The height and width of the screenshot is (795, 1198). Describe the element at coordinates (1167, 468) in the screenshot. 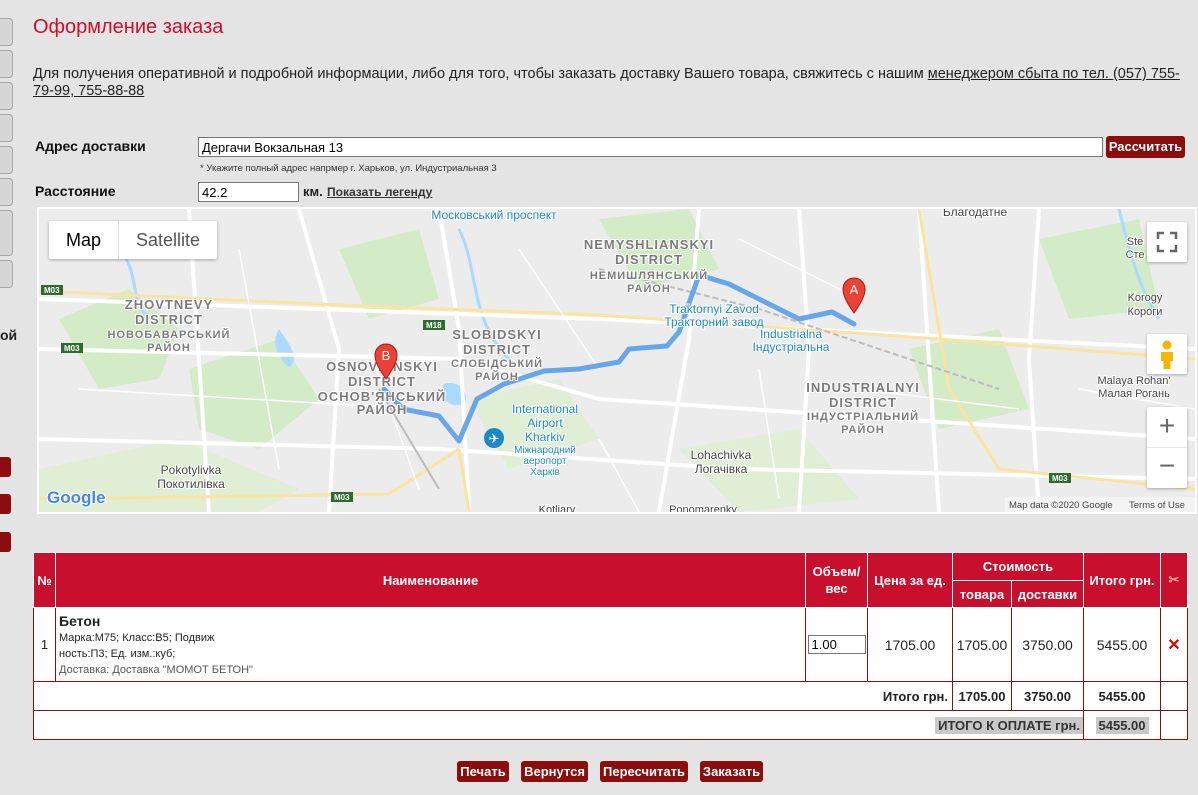

I see `zoom-out-button: −` at that location.